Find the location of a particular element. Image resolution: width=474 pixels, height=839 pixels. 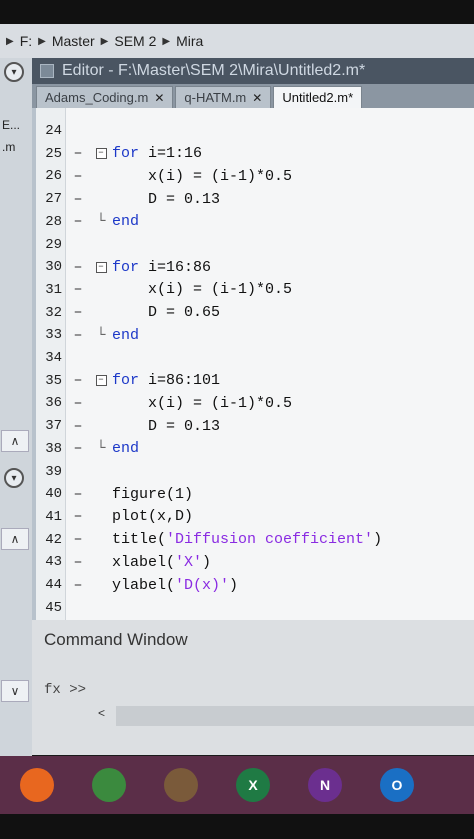

code-line: 37– D = 0.13 is located at coordinates (255, 426).